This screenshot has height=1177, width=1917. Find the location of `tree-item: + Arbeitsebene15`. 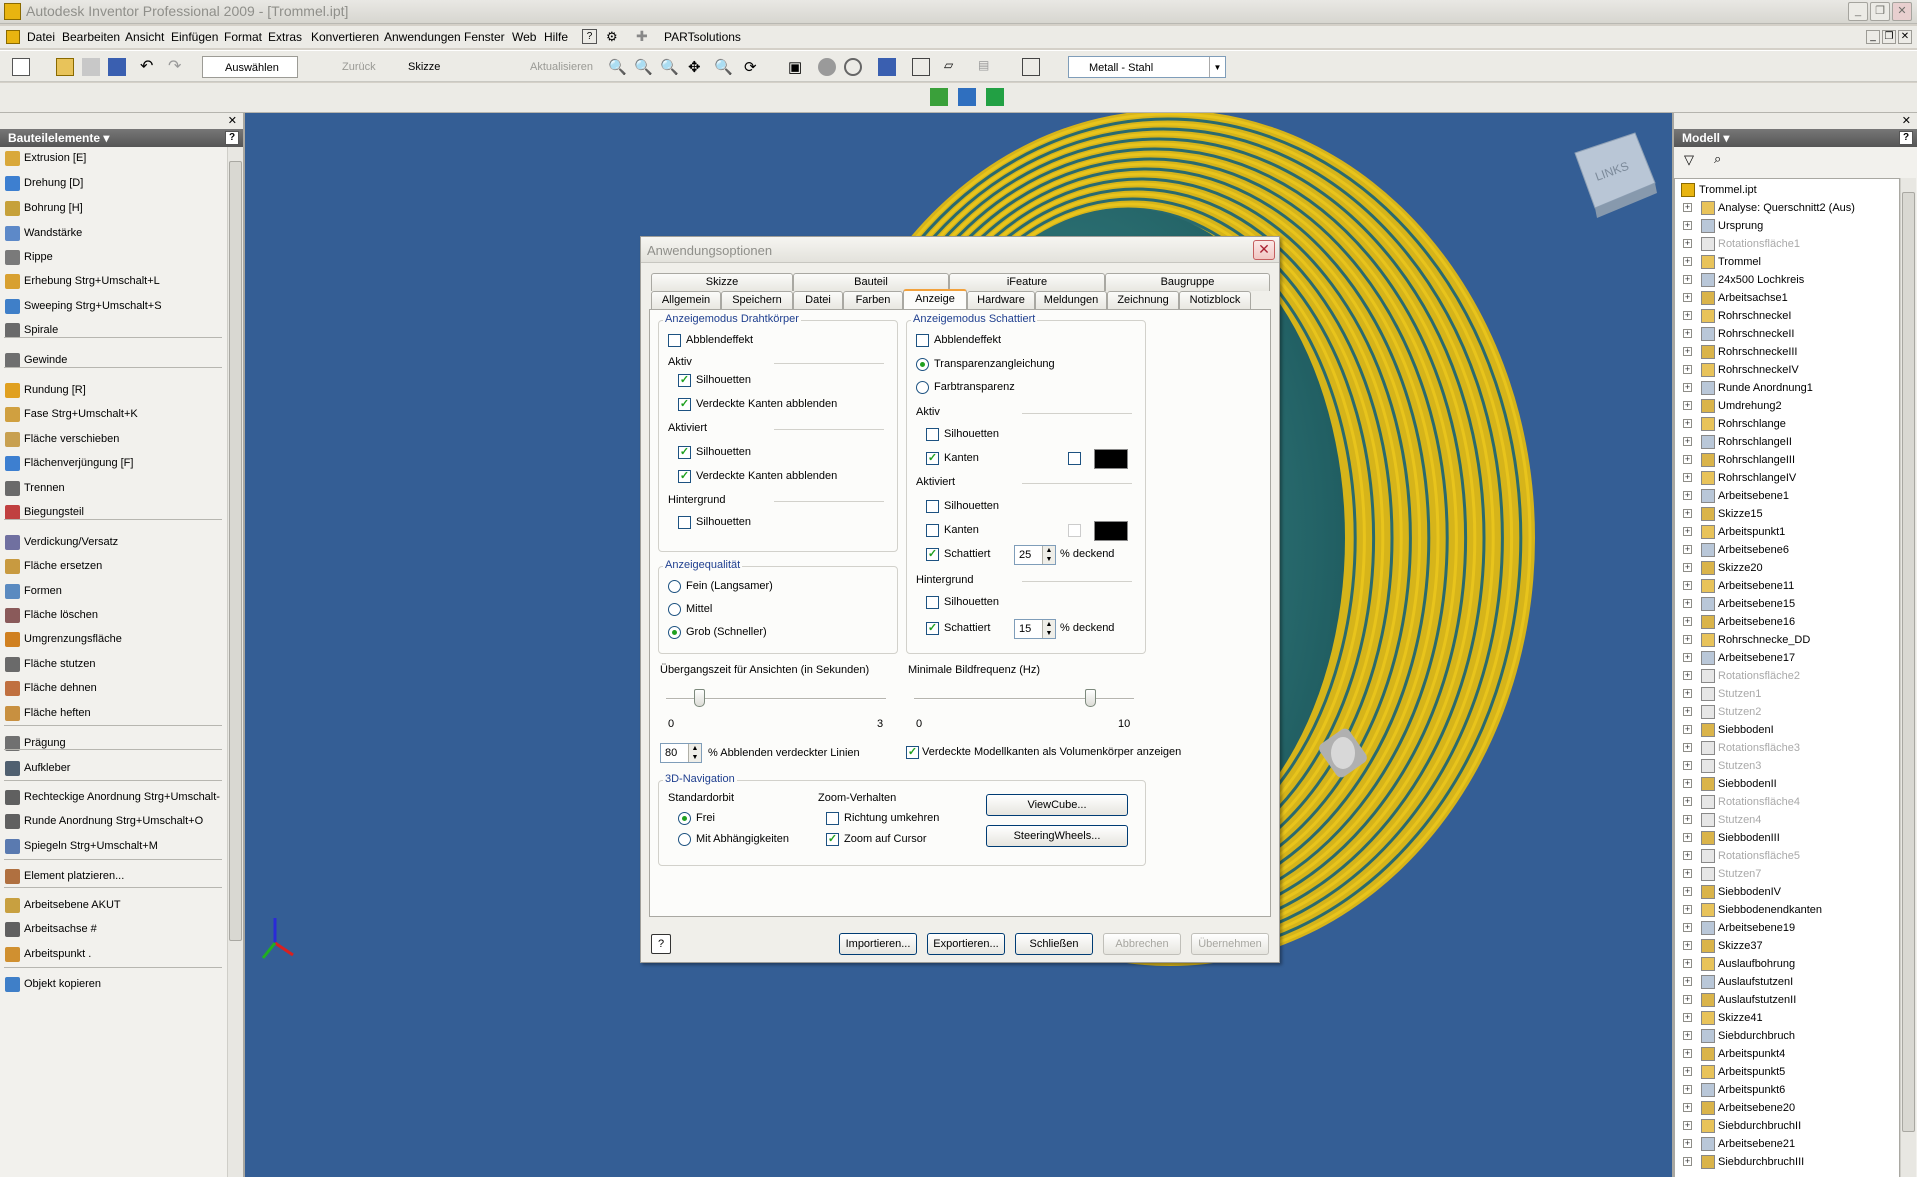

tree-item: + Arbeitsebene15 is located at coordinates (1788, 604).